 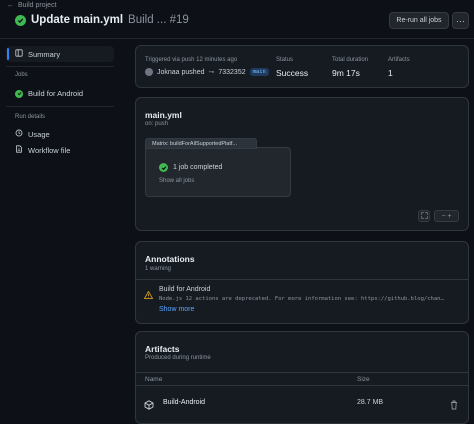 I want to click on commit-icon: ⊸, so click(x=211, y=72).